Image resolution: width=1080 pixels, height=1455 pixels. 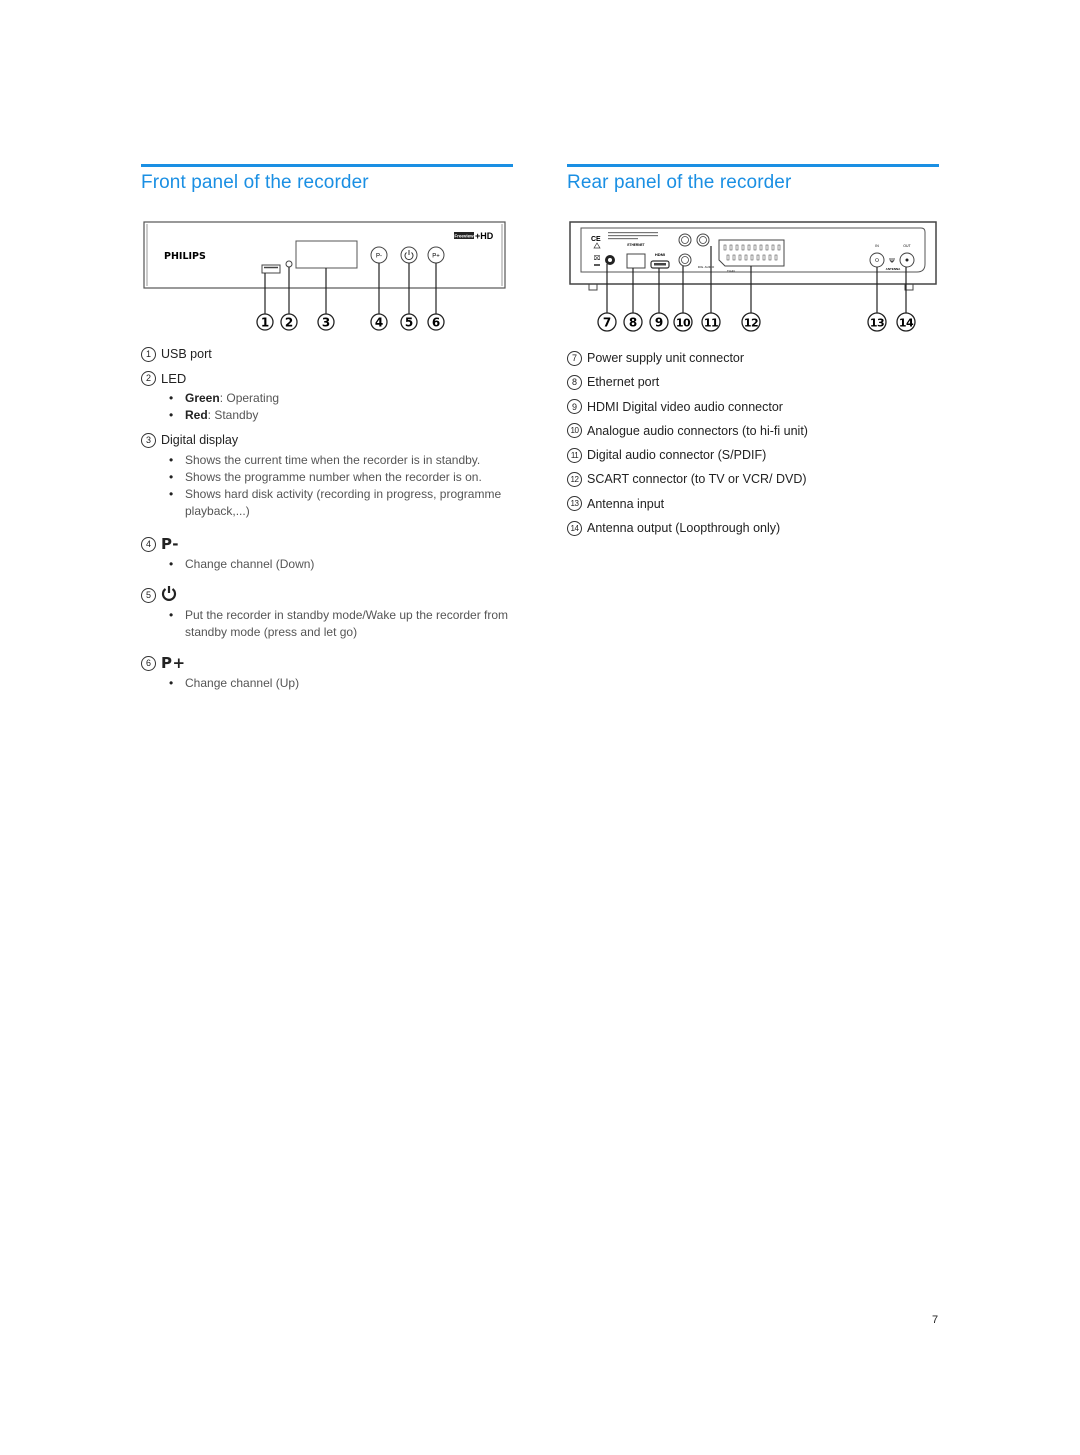 I want to click on svg-text: 4, so click(x=379, y=323).